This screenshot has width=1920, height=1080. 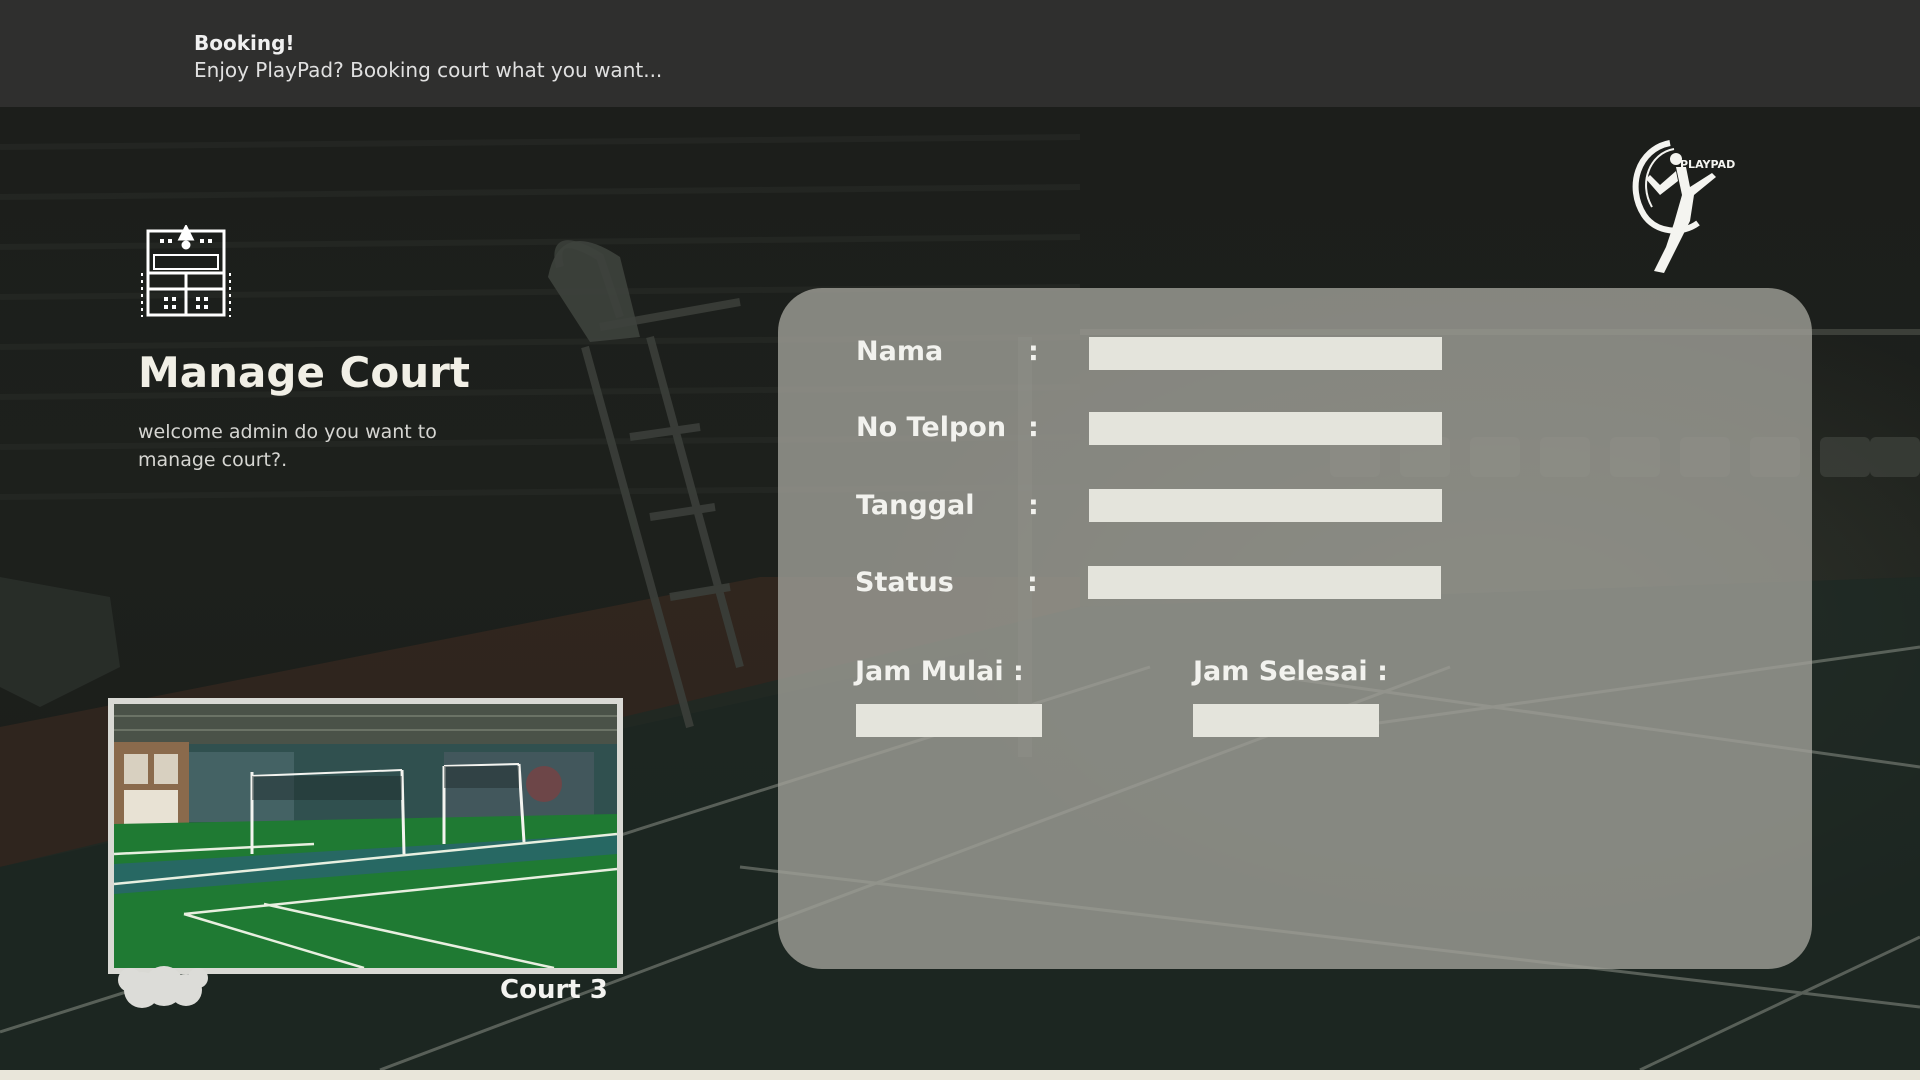 I want to click on nama-input, so click(x=1265, y=353).